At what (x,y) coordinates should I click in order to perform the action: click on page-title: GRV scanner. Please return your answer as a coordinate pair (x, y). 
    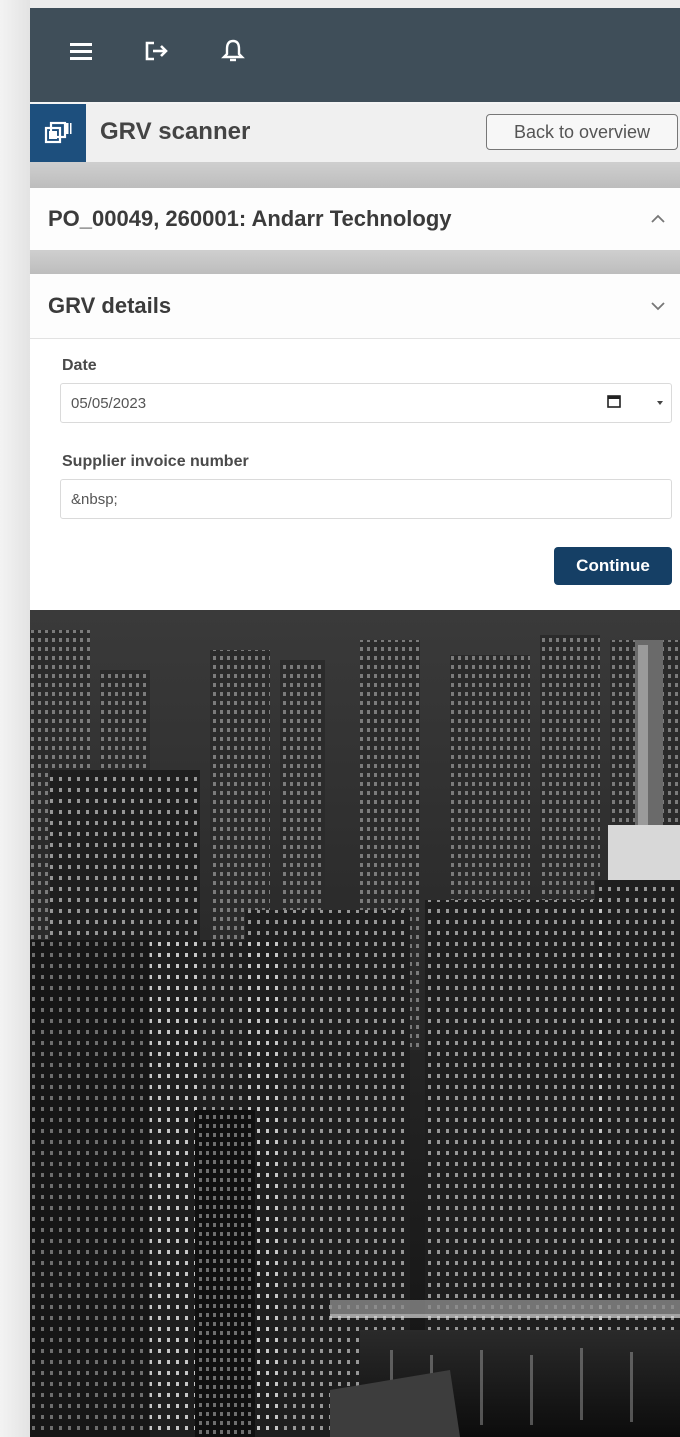
    Looking at the image, I should click on (175, 131).